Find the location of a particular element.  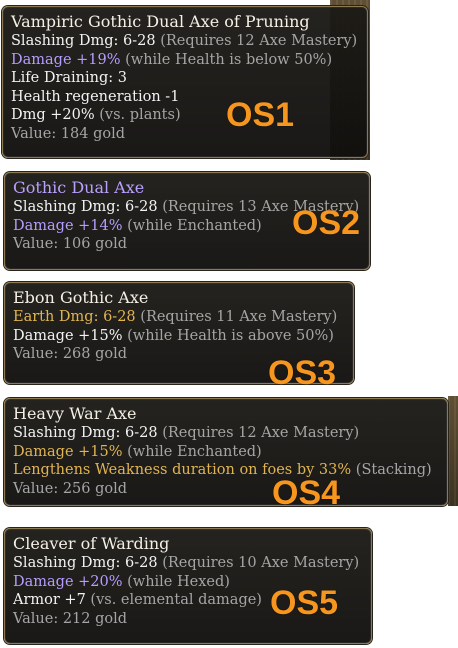

mod-note: (while Health is above 50%) is located at coordinates (230, 335).